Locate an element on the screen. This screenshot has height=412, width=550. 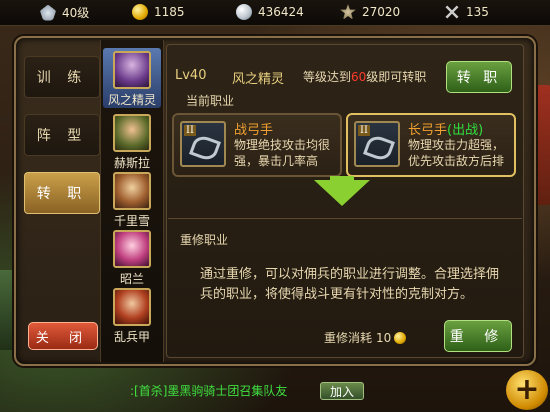
job-card-war-archer: II 战弓手 物理绝技攻击均很强，暴击几率高 is located at coordinates (257, 145).